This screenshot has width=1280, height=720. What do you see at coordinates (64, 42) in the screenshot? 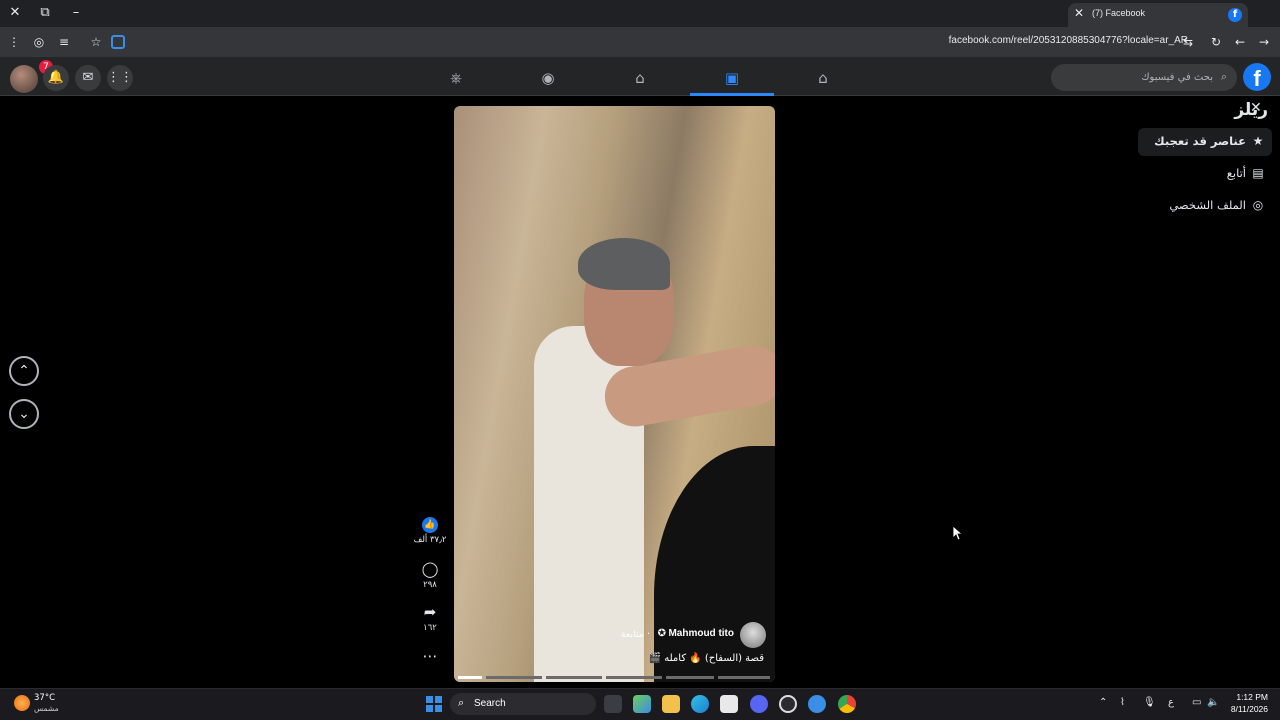
I see `reading-list-icon: ≡` at bounding box center [64, 42].